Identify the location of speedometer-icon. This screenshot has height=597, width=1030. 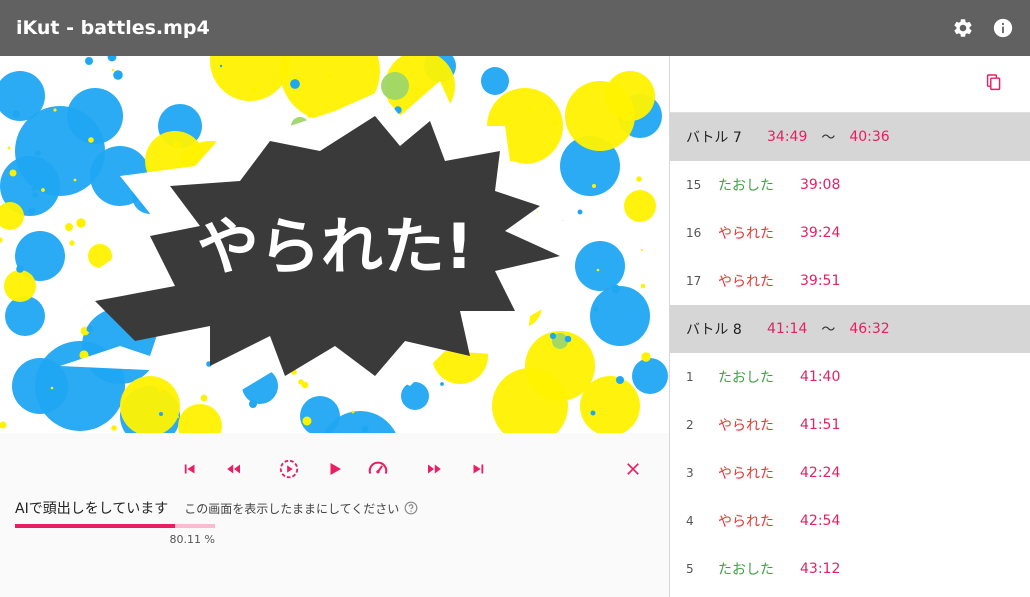
(378, 467).